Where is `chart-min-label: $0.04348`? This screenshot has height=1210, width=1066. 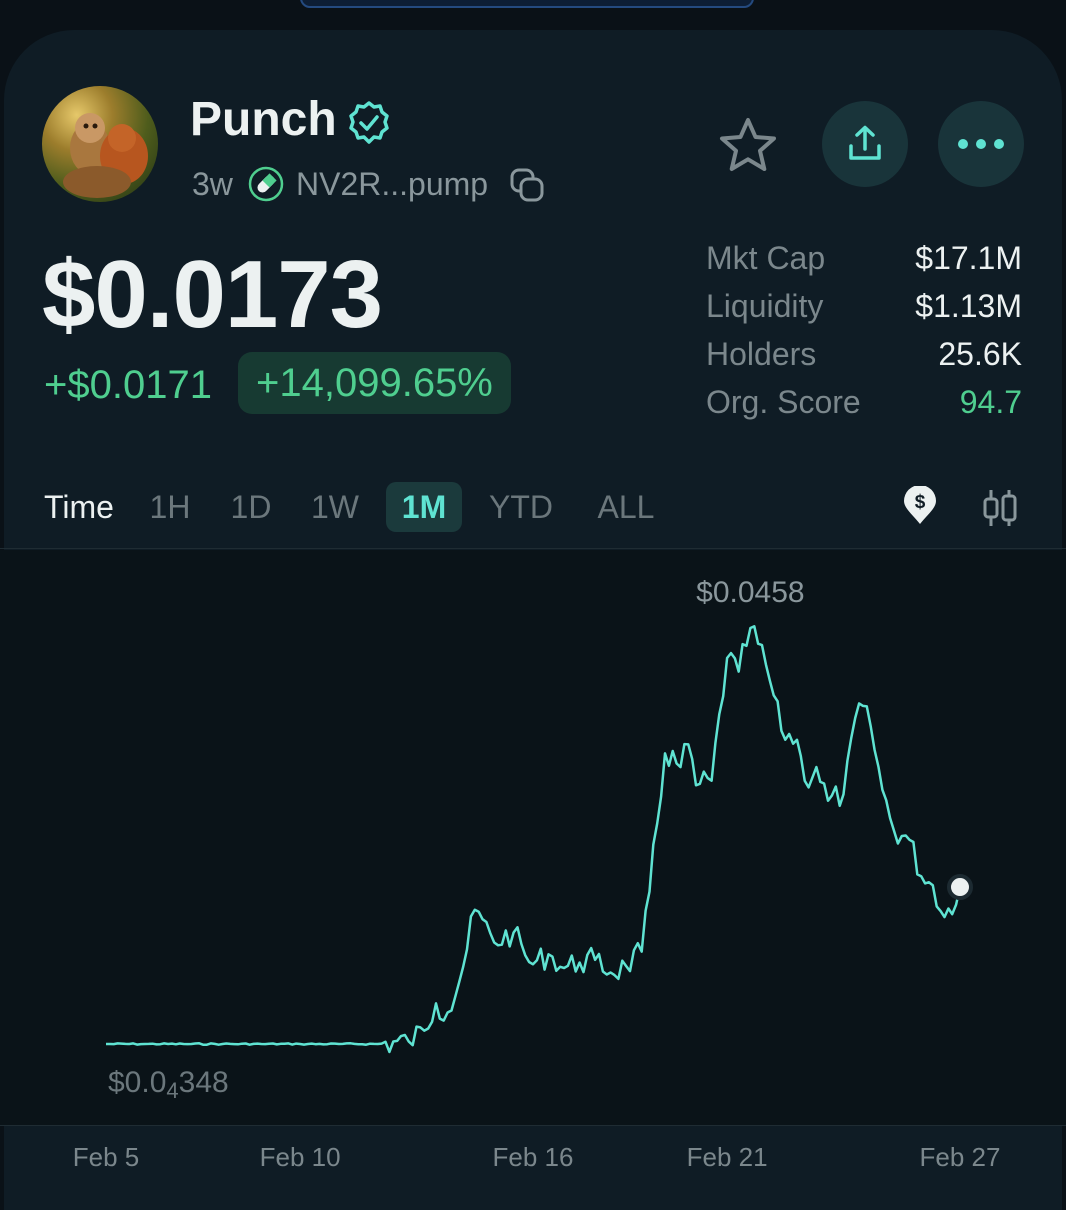
chart-min-label: $0.04348 is located at coordinates (168, 1084).